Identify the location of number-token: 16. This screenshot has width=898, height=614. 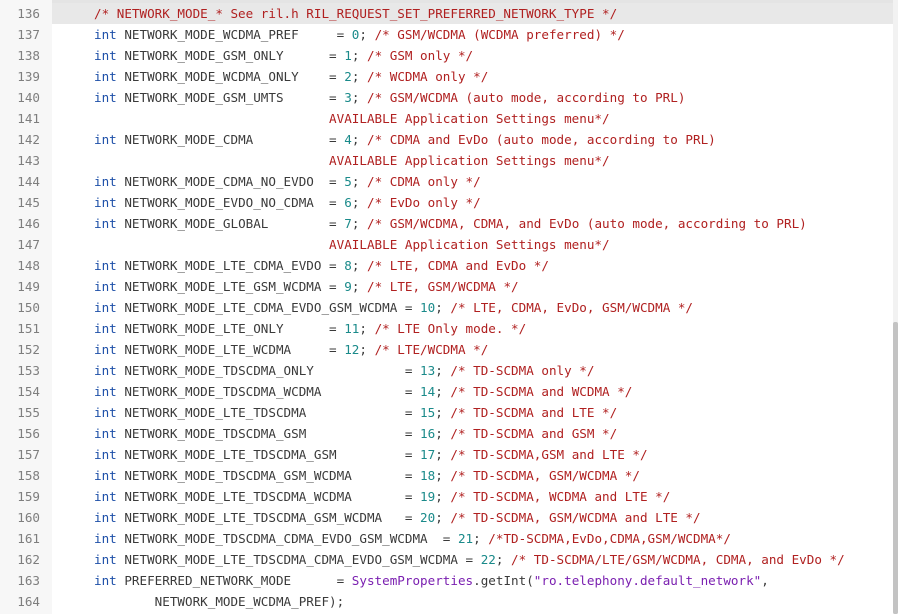
(428, 433).